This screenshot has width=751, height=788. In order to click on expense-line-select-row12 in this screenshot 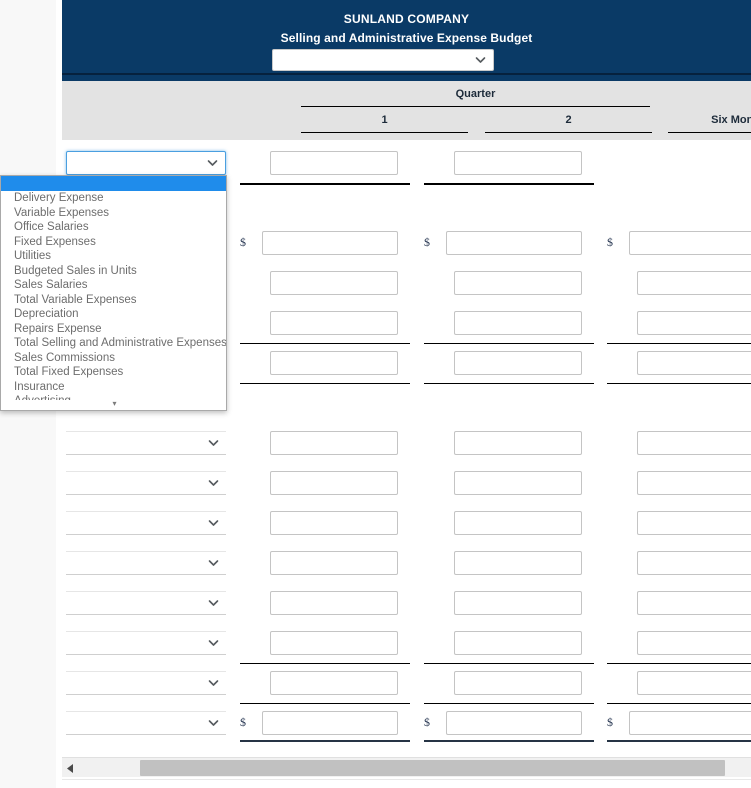, I will do `click(146, 723)`.